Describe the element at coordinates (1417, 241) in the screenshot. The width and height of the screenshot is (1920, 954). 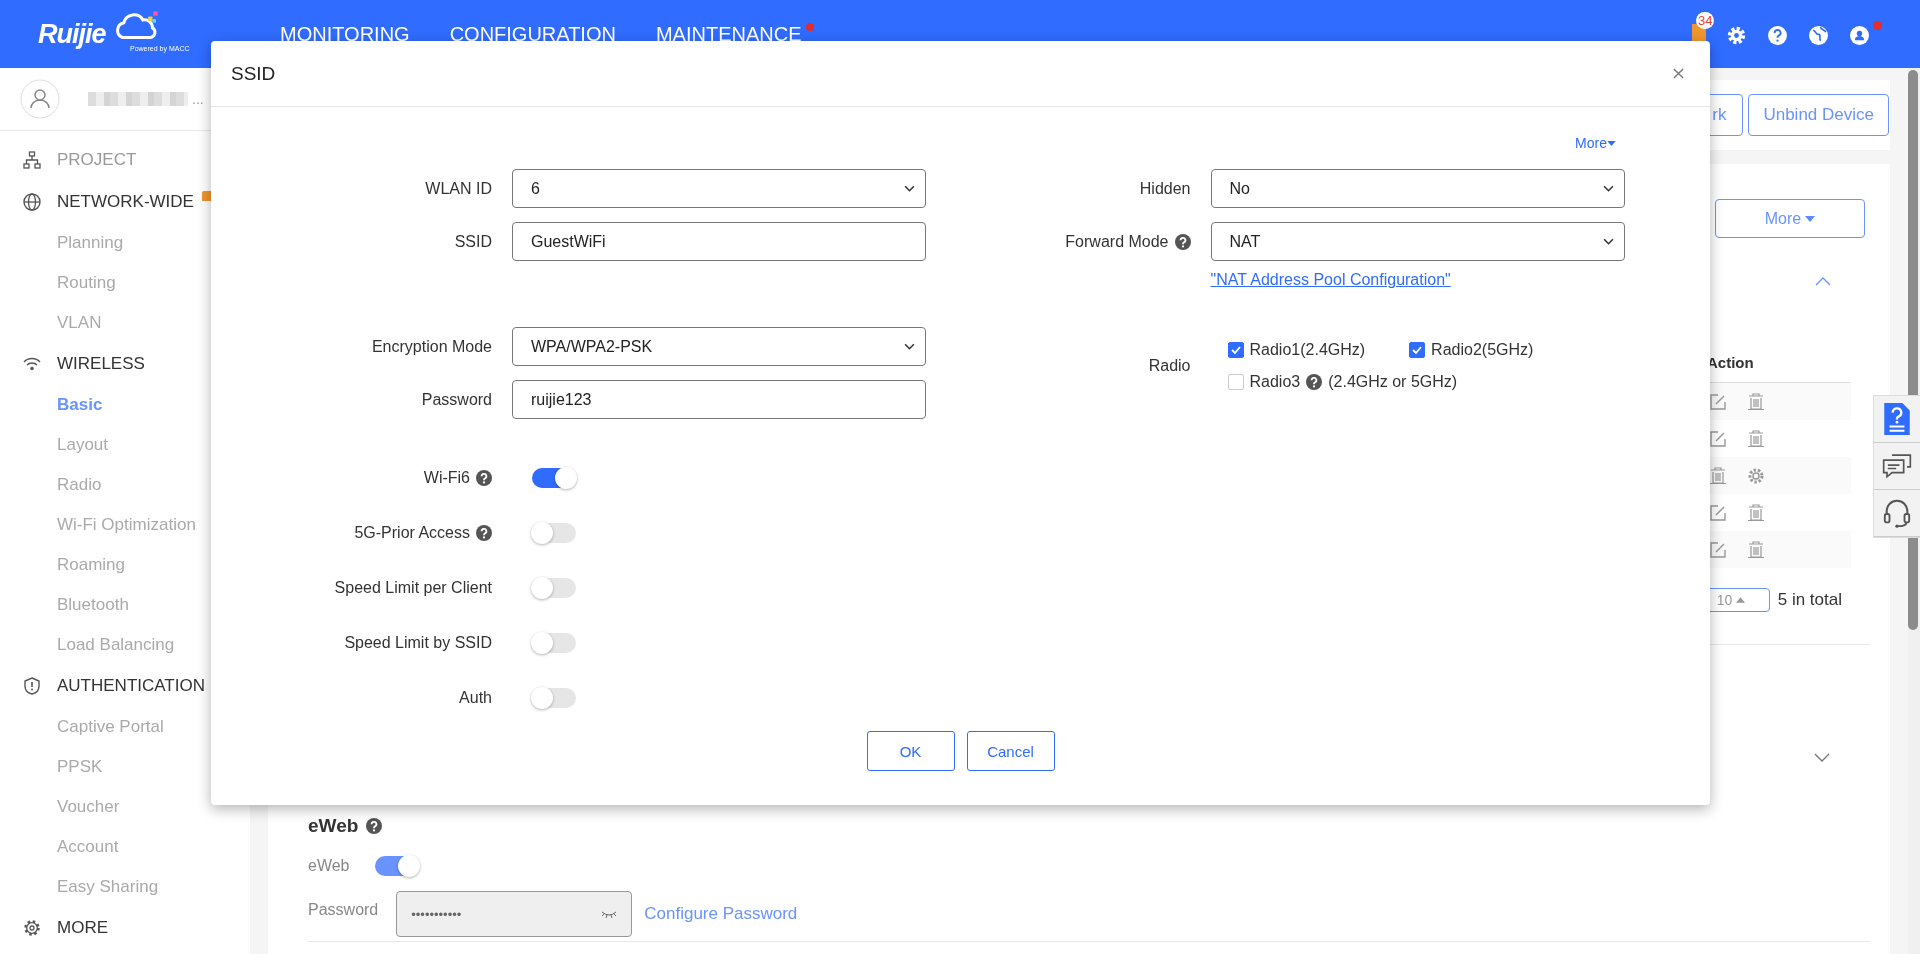
I see `select-field: NAT` at that location.